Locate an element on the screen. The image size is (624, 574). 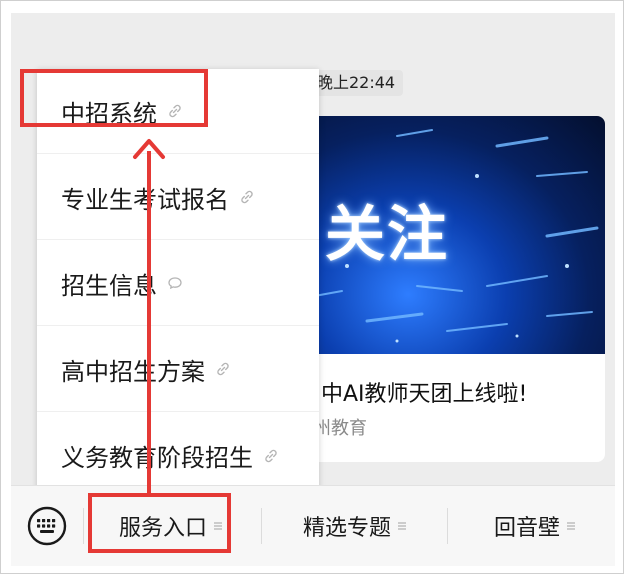
tab-echo-wall: 回音壁 is located at coordinates (535, 526).